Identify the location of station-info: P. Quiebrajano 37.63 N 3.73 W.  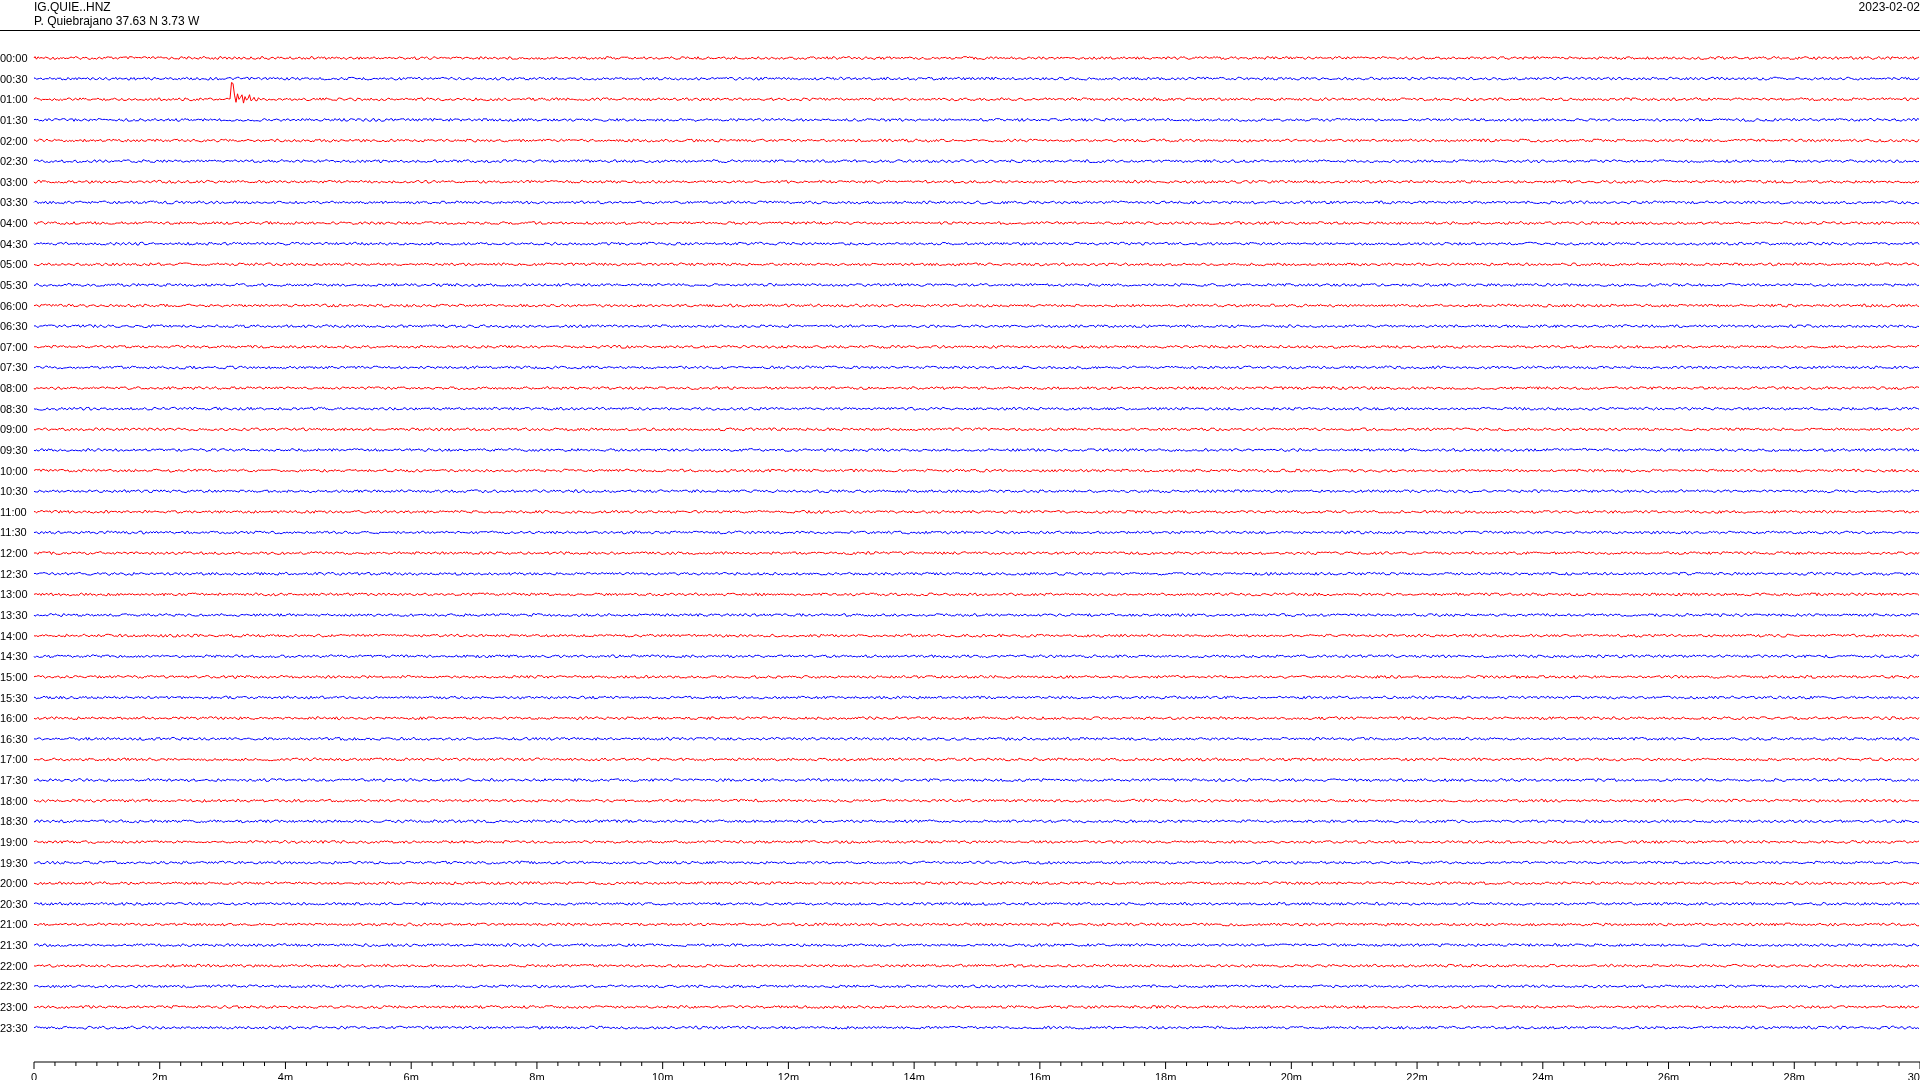
(117, 21).